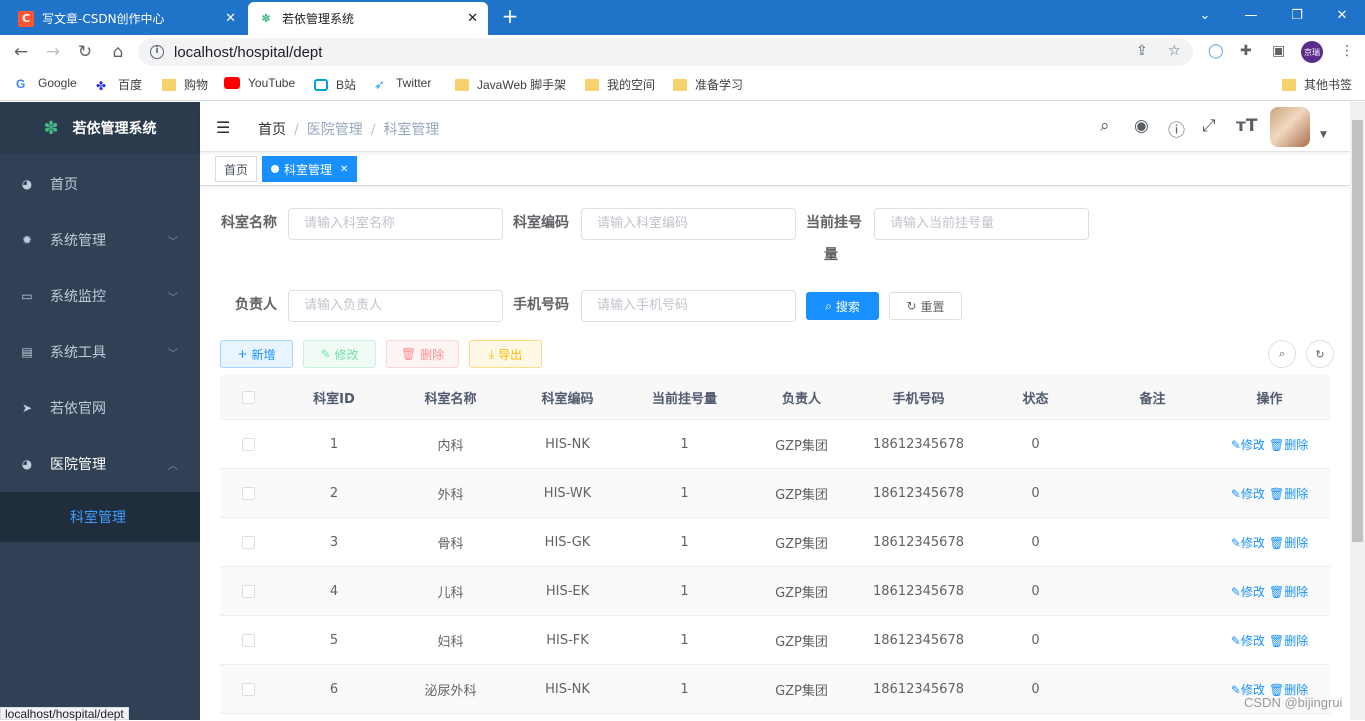  I want to click on dept-code-input: 请输入科室编码, so click(688, 224).